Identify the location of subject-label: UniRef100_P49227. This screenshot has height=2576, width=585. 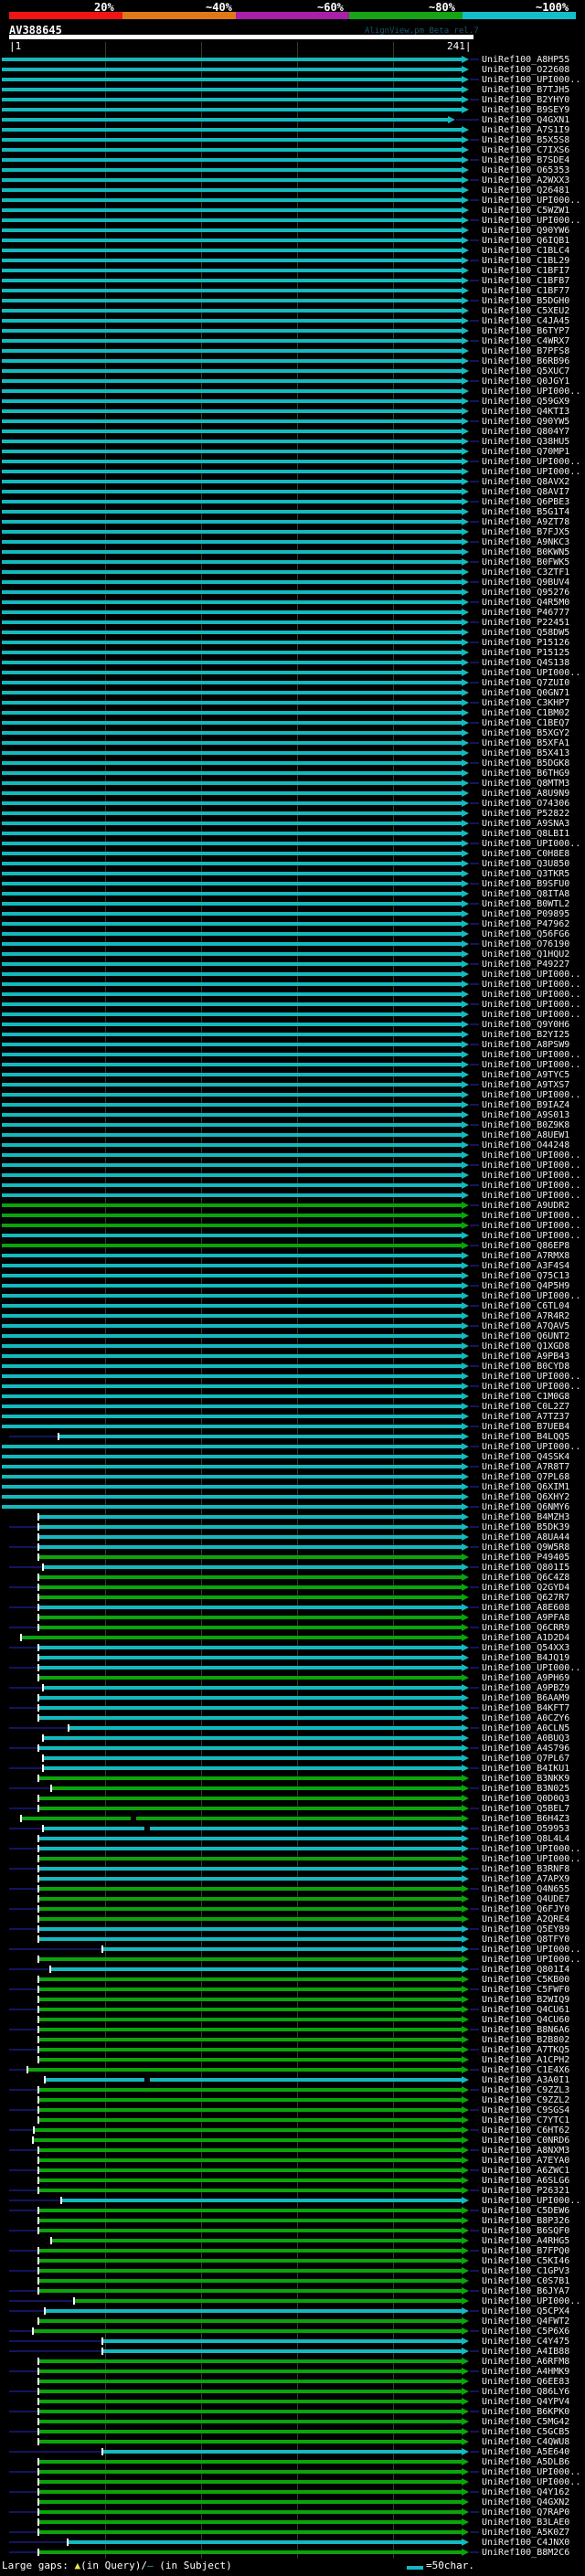
(525, 964).